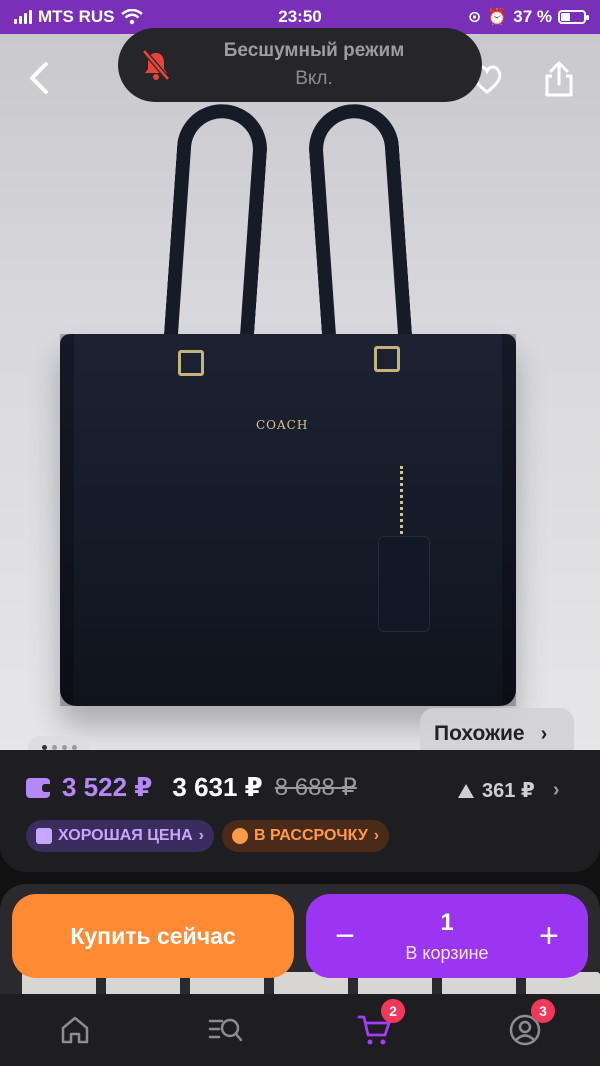 The height and width of the screenshot is (1066, 600). I want to click on profile-badge: 3, so click(543, 1011).